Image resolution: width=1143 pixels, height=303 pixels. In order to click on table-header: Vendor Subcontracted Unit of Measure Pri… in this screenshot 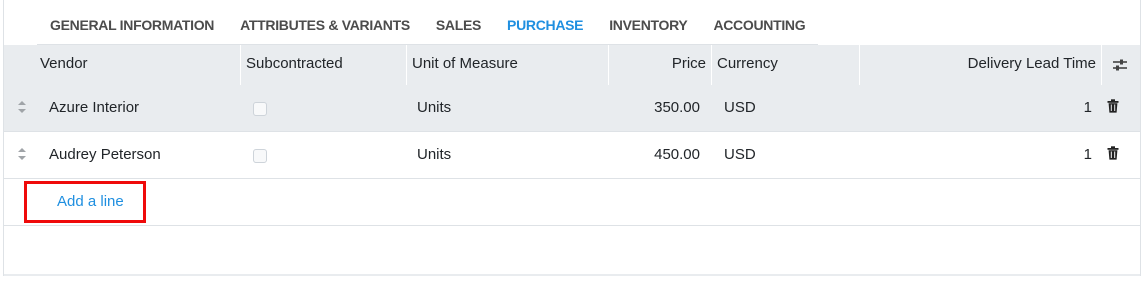, I will do `click(572, 65)`.